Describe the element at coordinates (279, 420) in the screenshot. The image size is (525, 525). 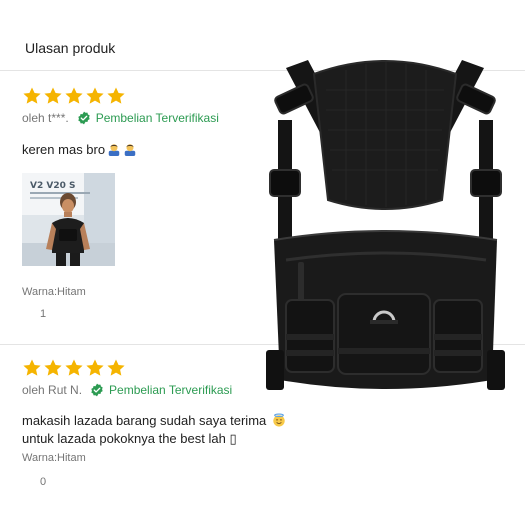
I see `smiling-face-with-halo-emoji` at that location.